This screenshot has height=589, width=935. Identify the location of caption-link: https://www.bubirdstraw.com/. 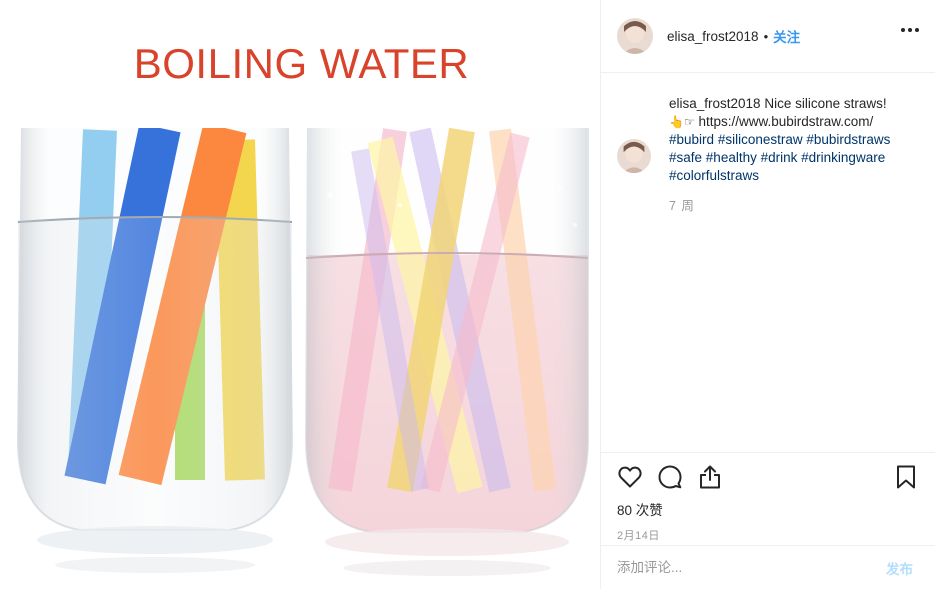
(785, 121).